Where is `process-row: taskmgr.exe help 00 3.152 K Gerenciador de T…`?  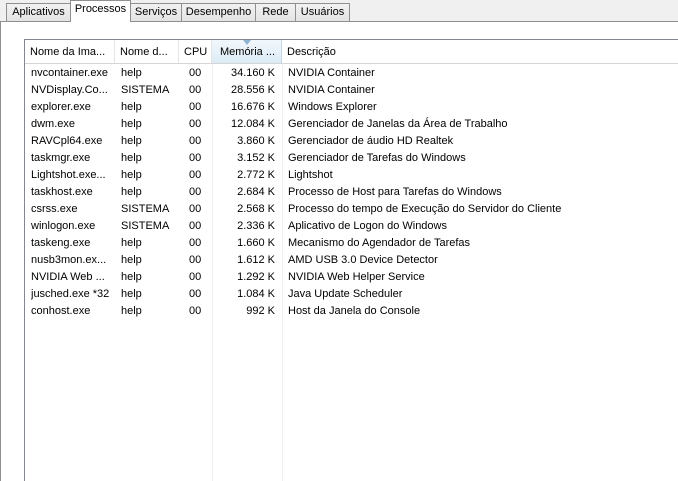
process-row: taskmgr.exe help 00 3.152 K Gerenciador de T… is located at coordinates (351, 158).